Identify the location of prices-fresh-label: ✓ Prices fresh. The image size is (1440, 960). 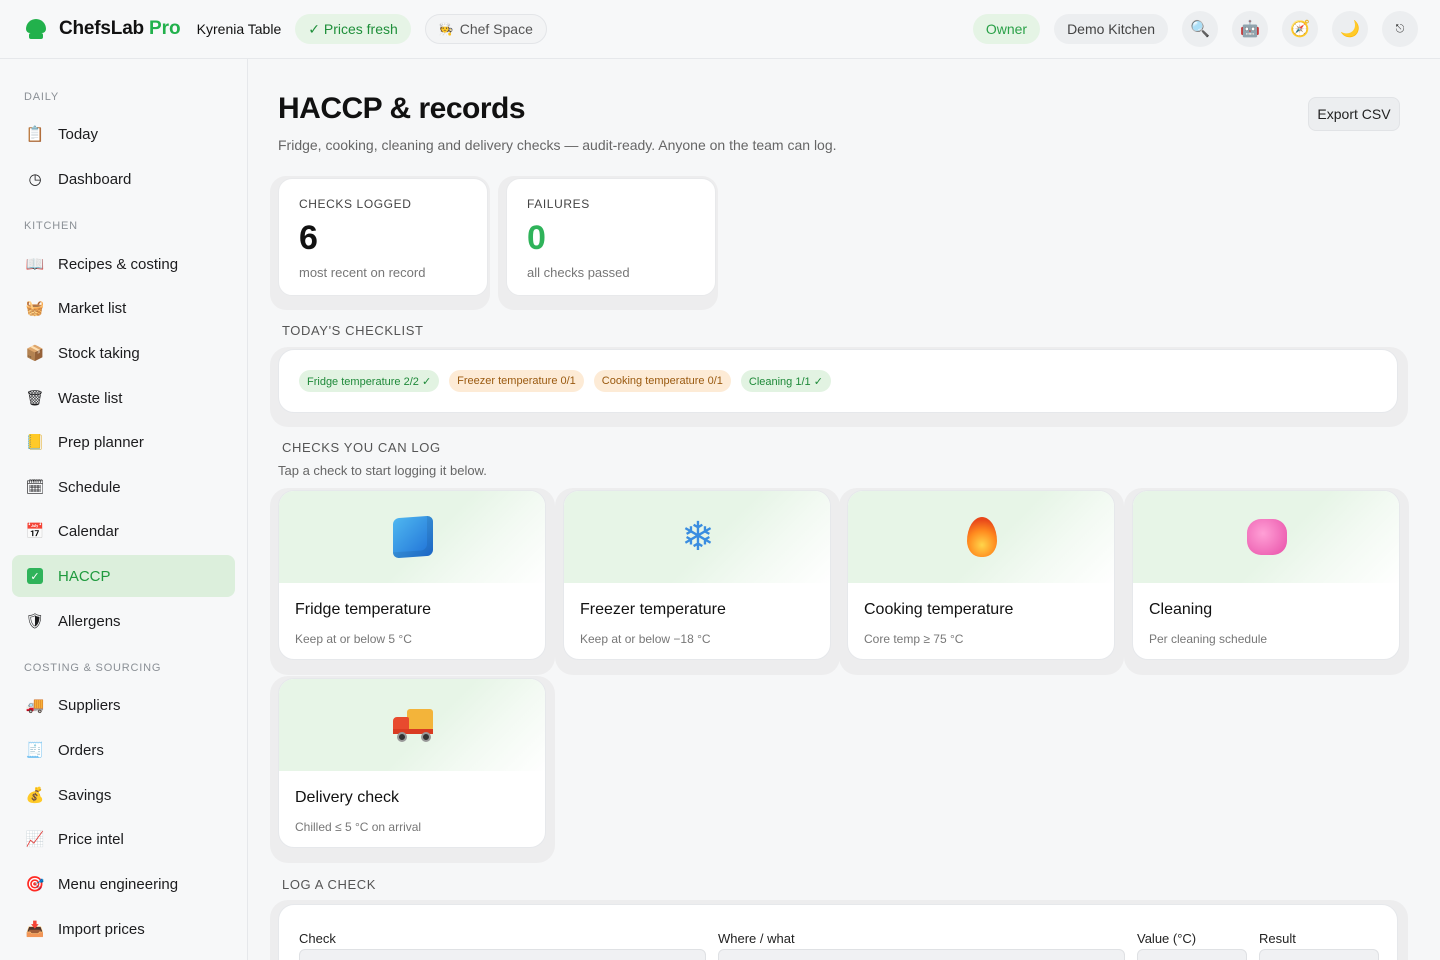
(353, 28).